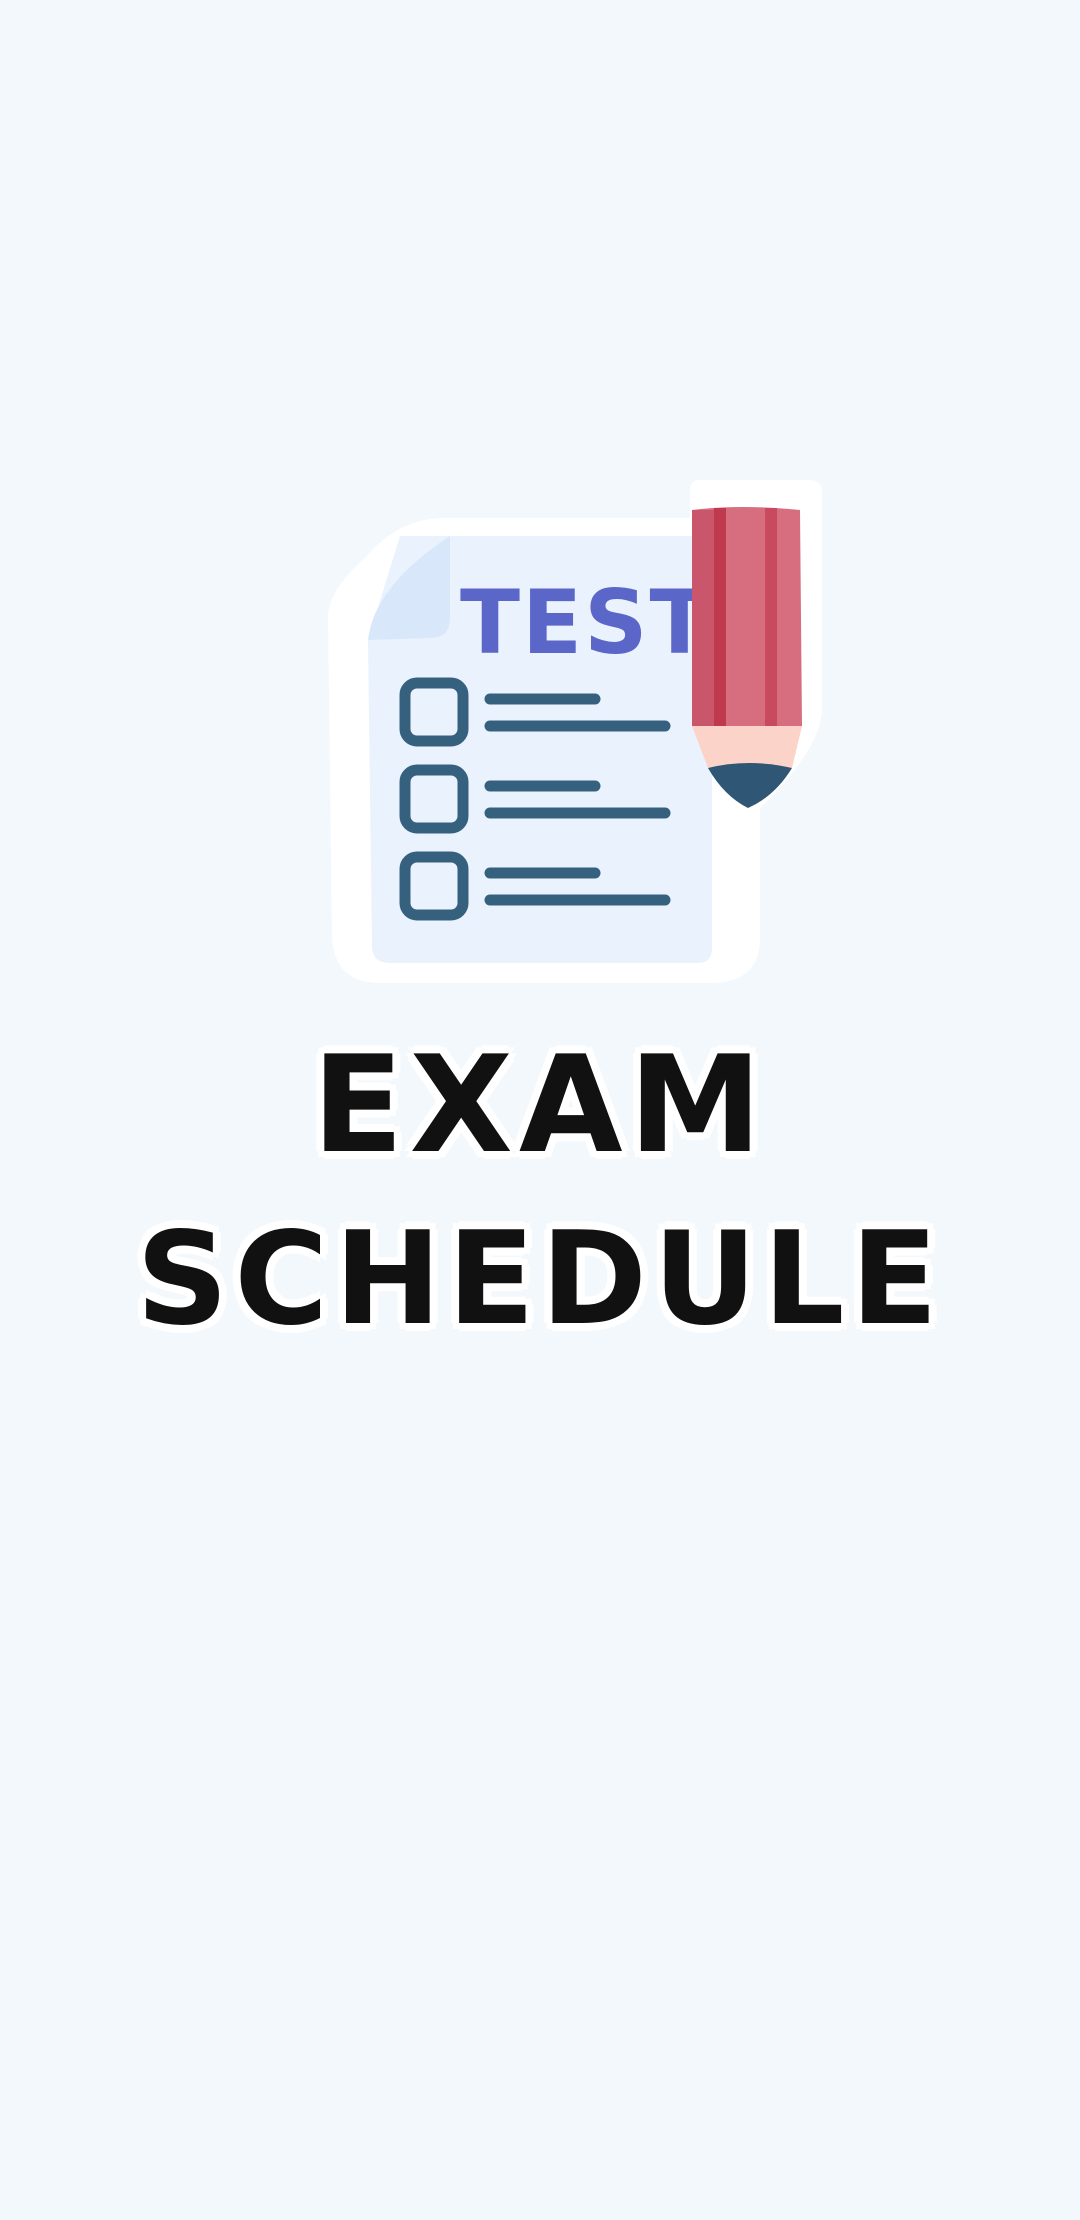 The height and width of the screenshot is (2220, 1080). Describe the element at coordinates (575, 731) in the screenshot. I see `test-paper-with-pencil-icon: TEST` at that location.